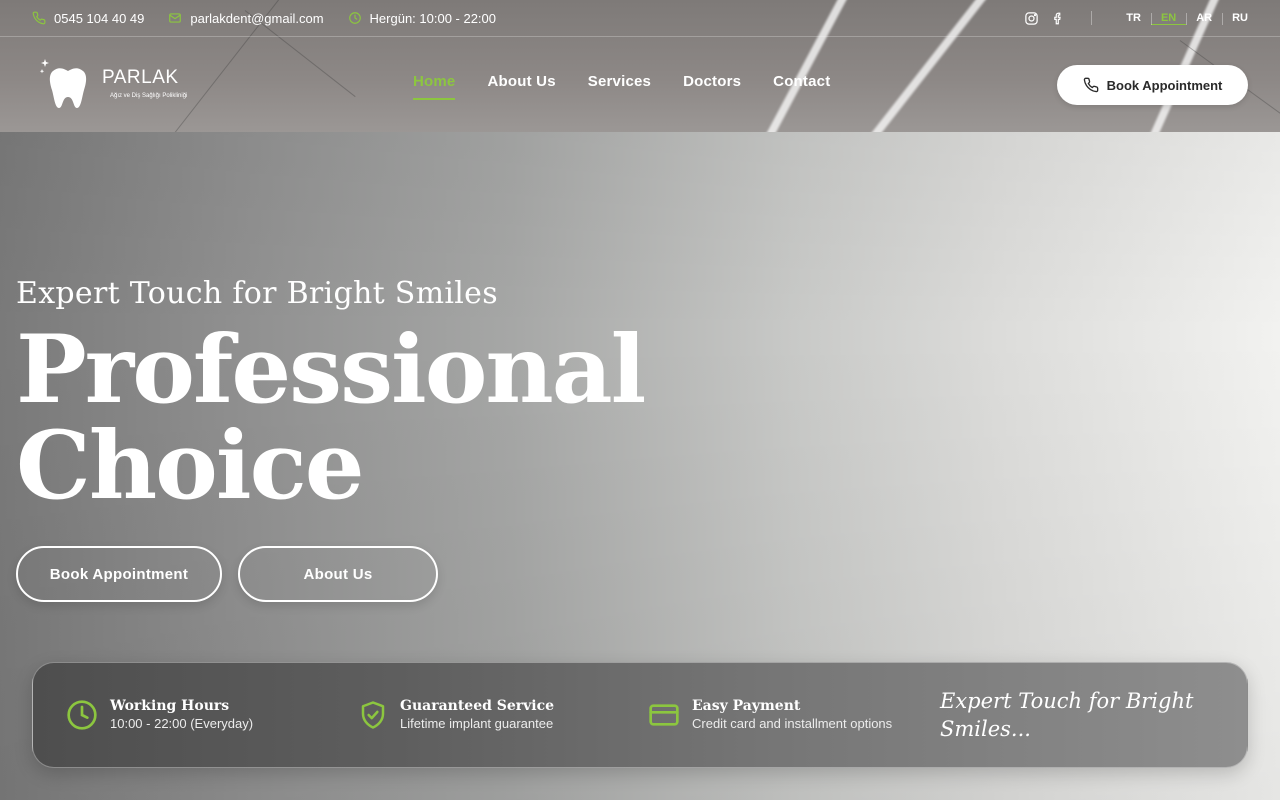 The image size is (1280, 800). I want to click on nav-contact: Contact, so click(801, 86).